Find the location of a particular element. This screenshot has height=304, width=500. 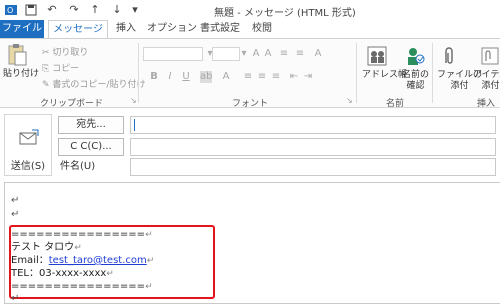

ribbon-tabs: ファイル メッセージ 挿入 オプション 書式設定 校閲 is located at coordinates (250, 29).